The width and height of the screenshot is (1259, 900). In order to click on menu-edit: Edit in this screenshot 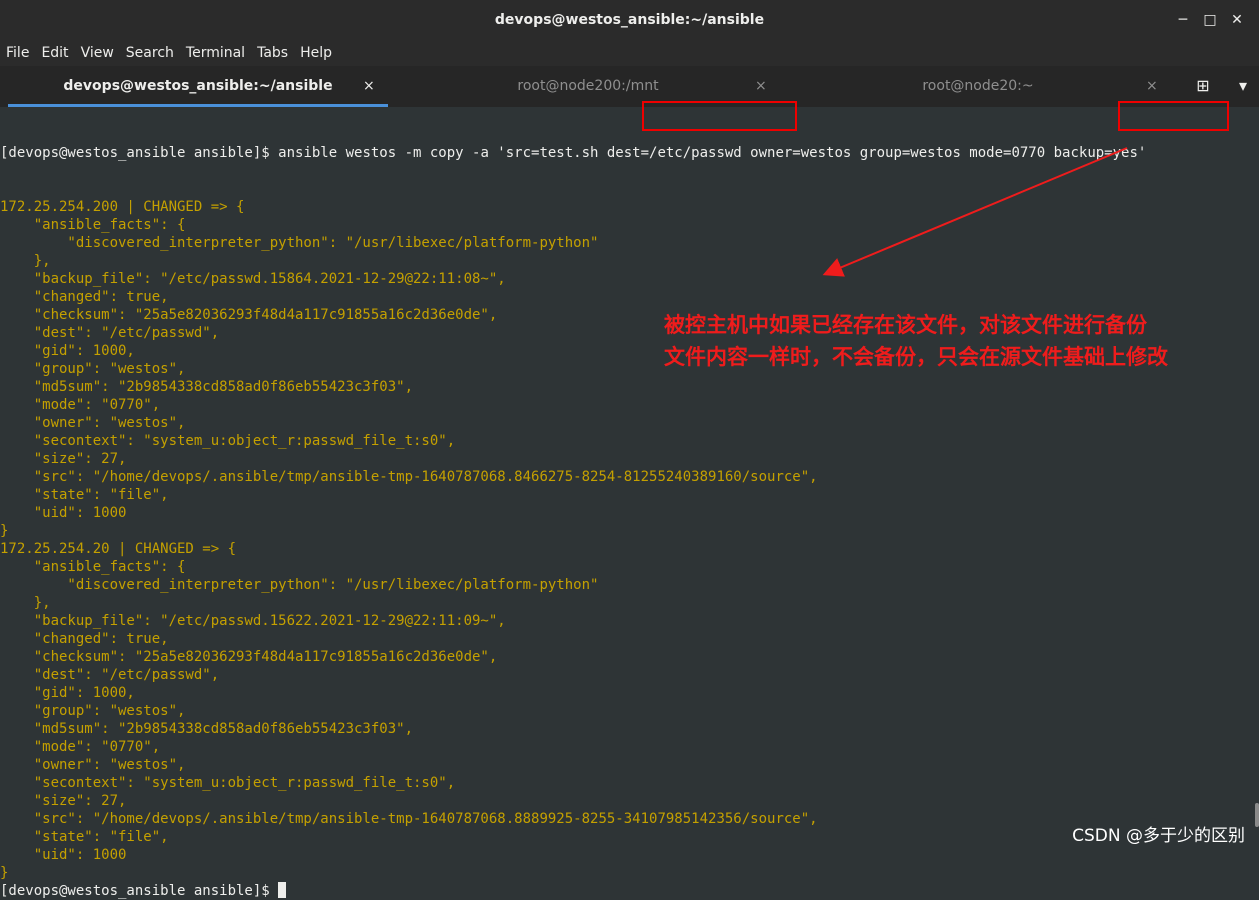, I will do `click(54, 53)`.